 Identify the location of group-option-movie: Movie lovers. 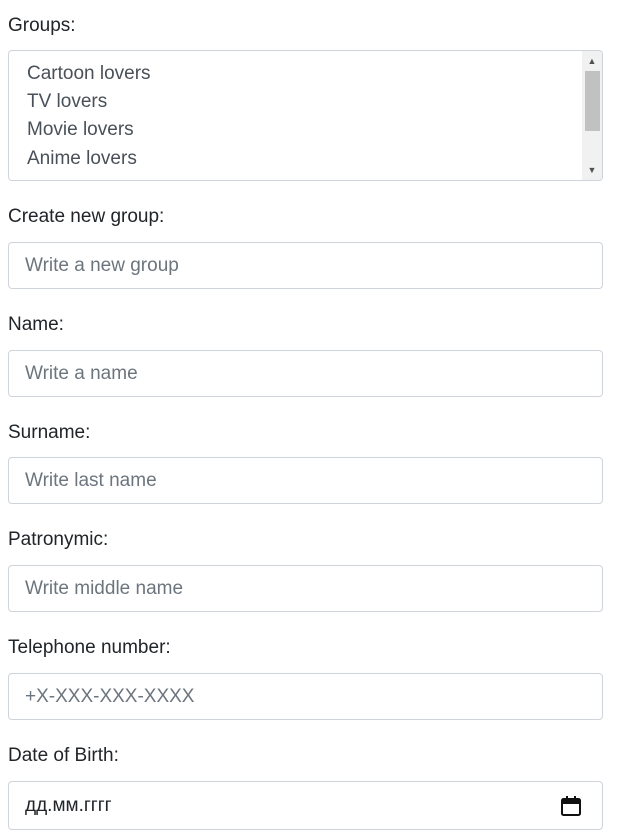
(80, 130).